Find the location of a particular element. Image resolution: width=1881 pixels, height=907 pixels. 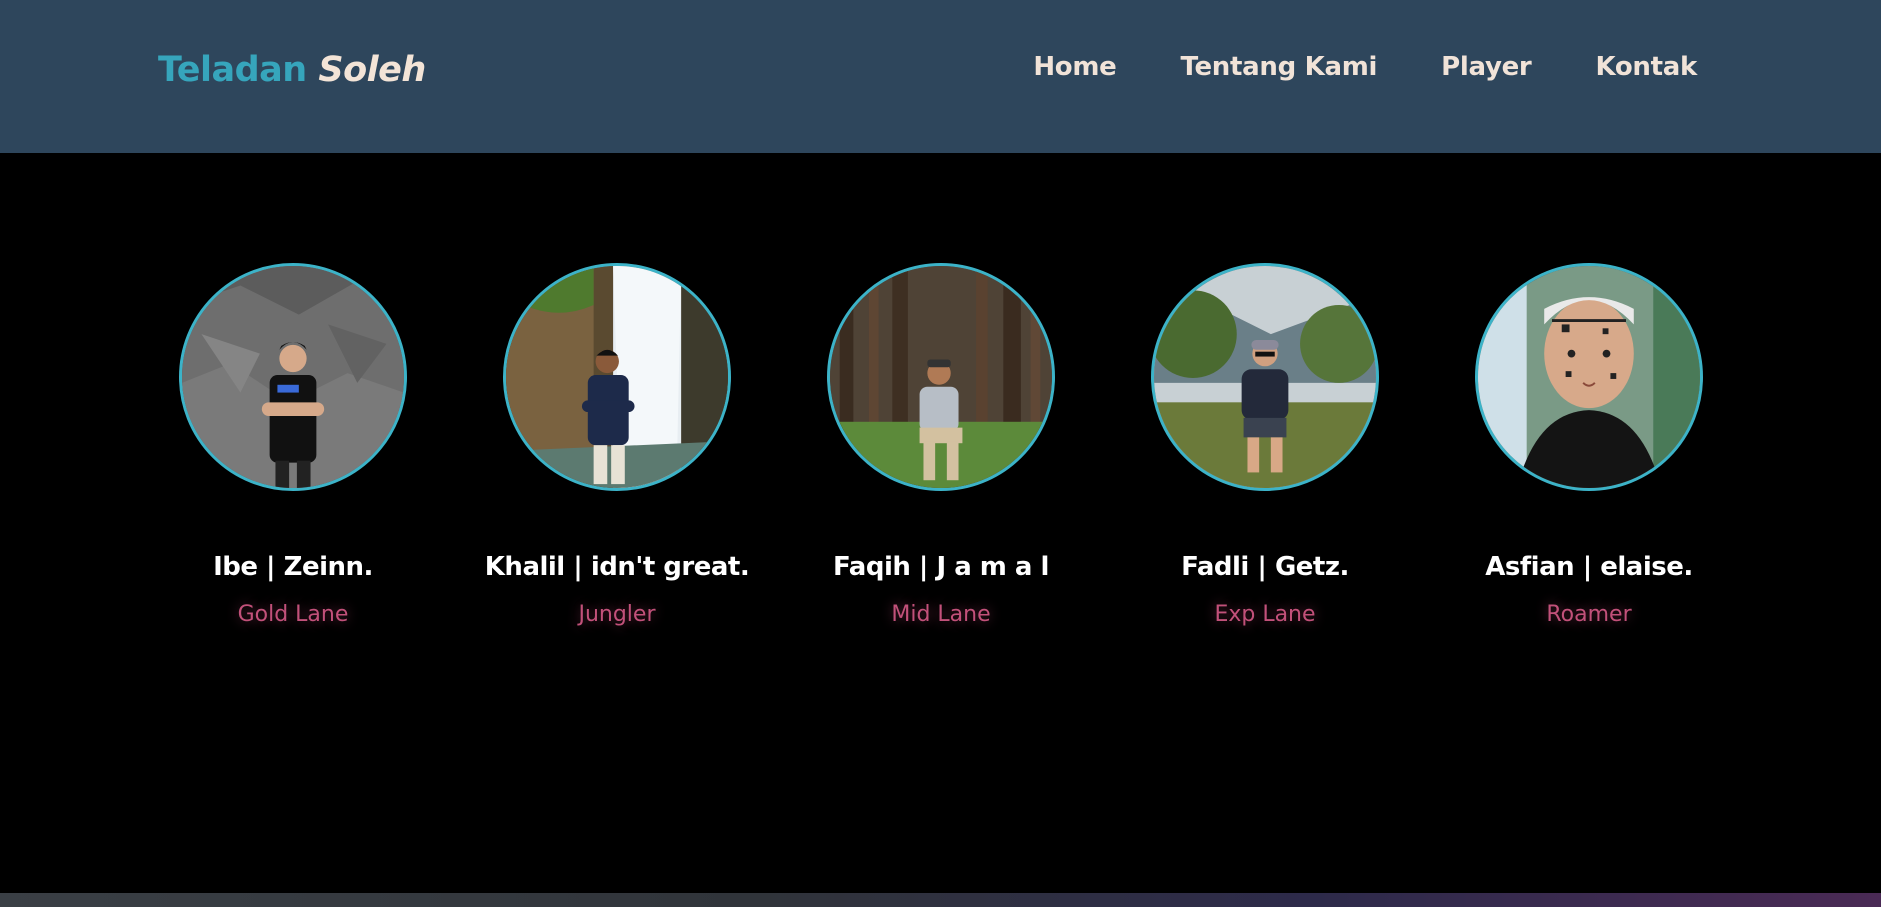

player-role: Gold Lane is located at coordinates (293, 614).